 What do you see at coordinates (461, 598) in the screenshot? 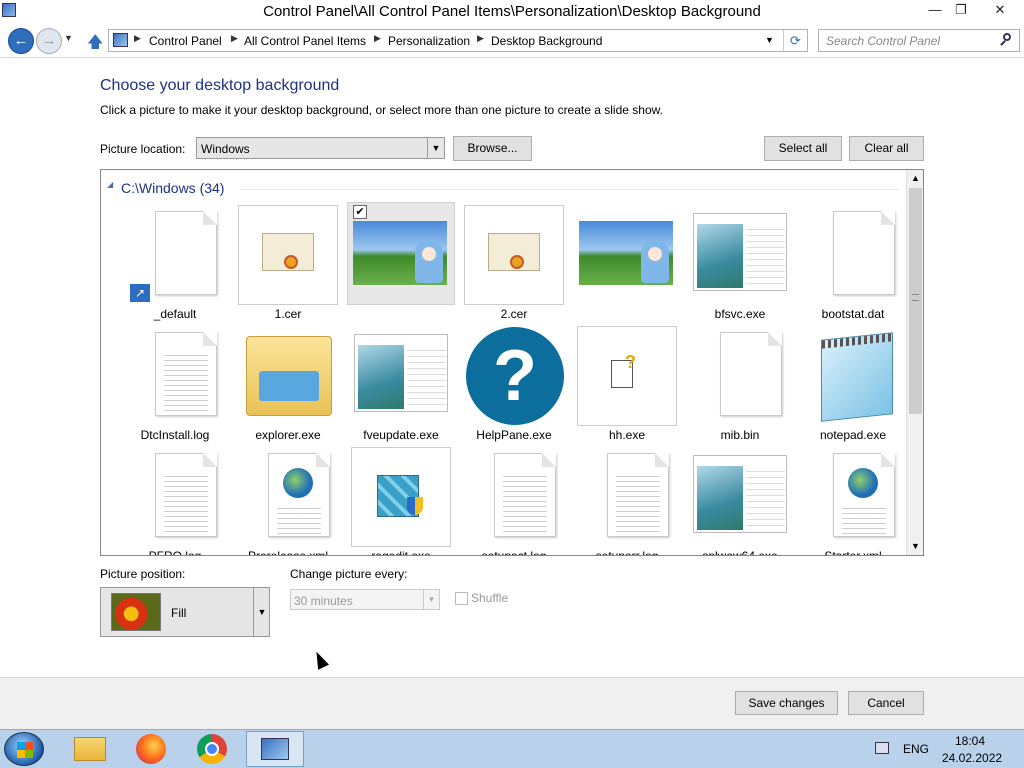
I see `shuffle-checkbox` at bounding box center [461, 598].